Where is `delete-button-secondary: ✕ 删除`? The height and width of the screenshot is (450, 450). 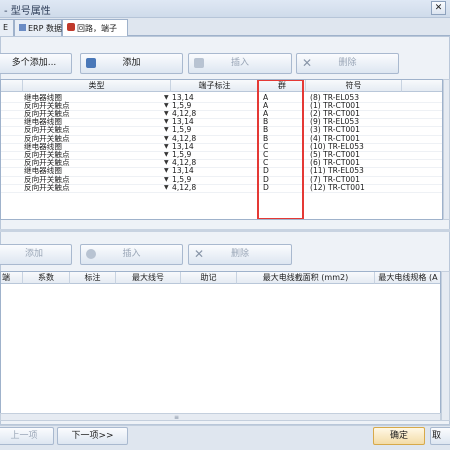 delete-button-secondary: ✕ 删除 is located at coordinates (240, 254).